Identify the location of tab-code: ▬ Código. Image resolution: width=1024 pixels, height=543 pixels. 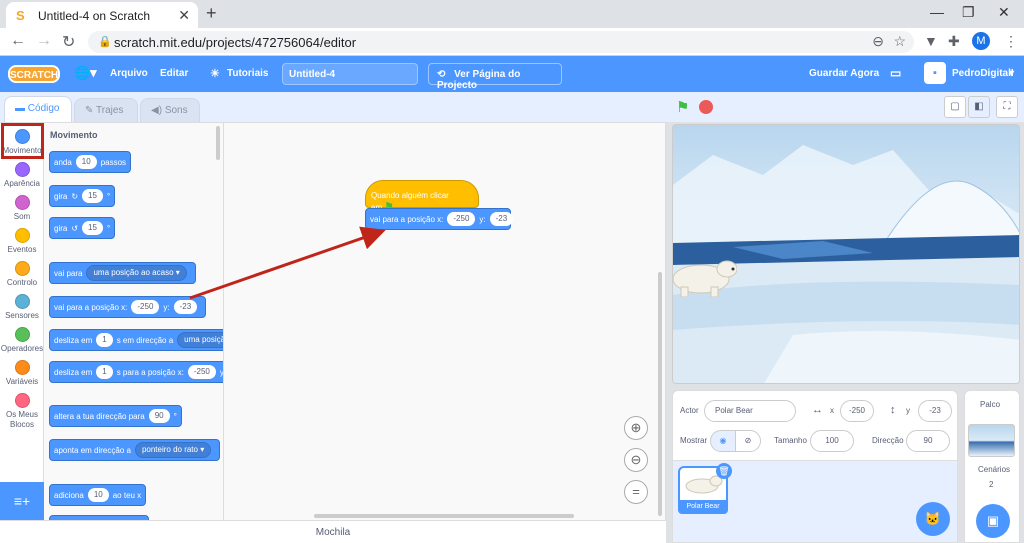
(38, 109).